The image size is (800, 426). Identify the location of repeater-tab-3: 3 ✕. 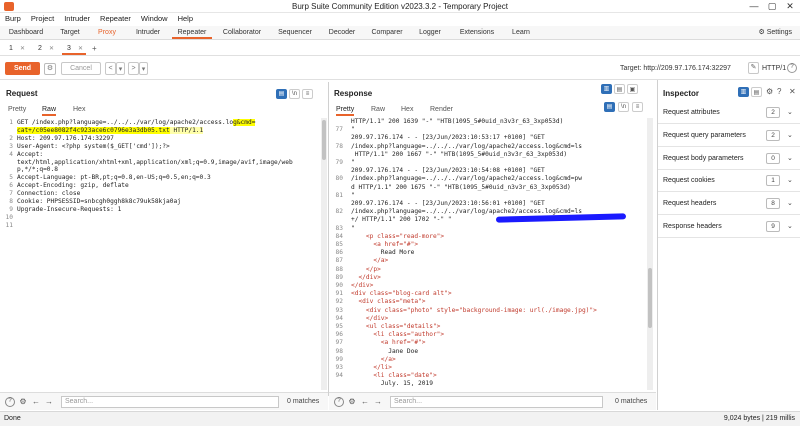
(74, 48).